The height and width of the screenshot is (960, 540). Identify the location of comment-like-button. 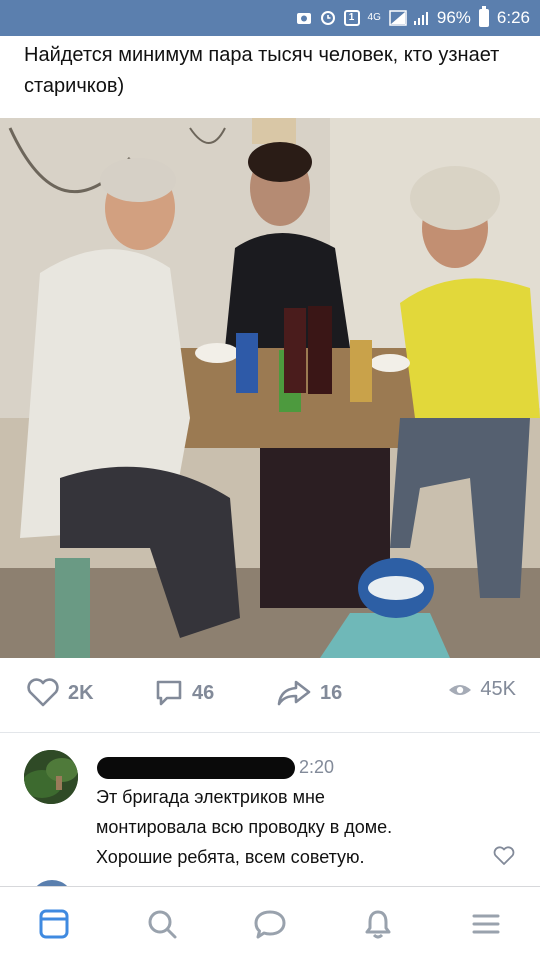
(504, 858).